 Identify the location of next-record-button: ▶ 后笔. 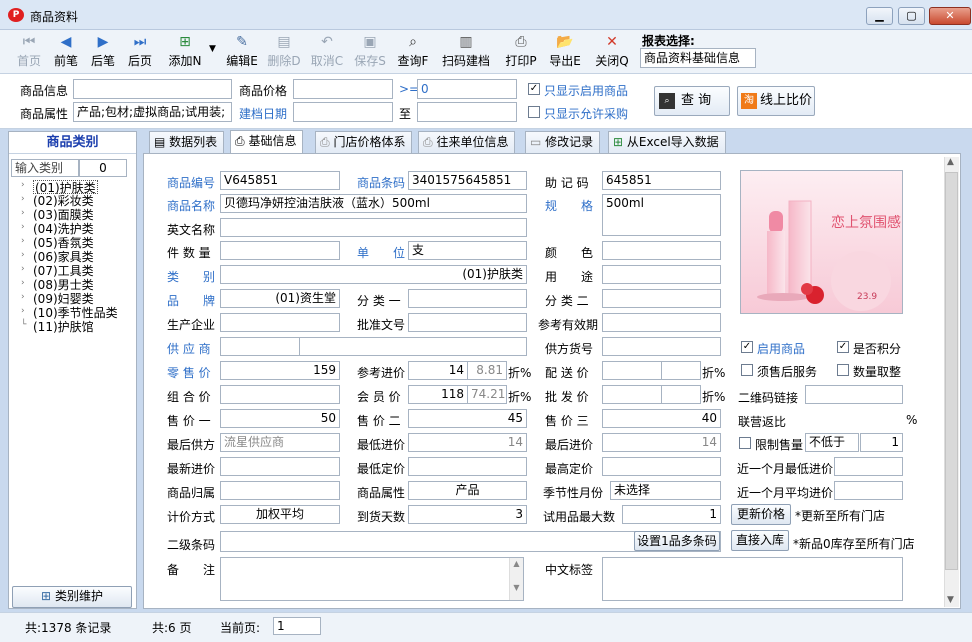
(103, 52).